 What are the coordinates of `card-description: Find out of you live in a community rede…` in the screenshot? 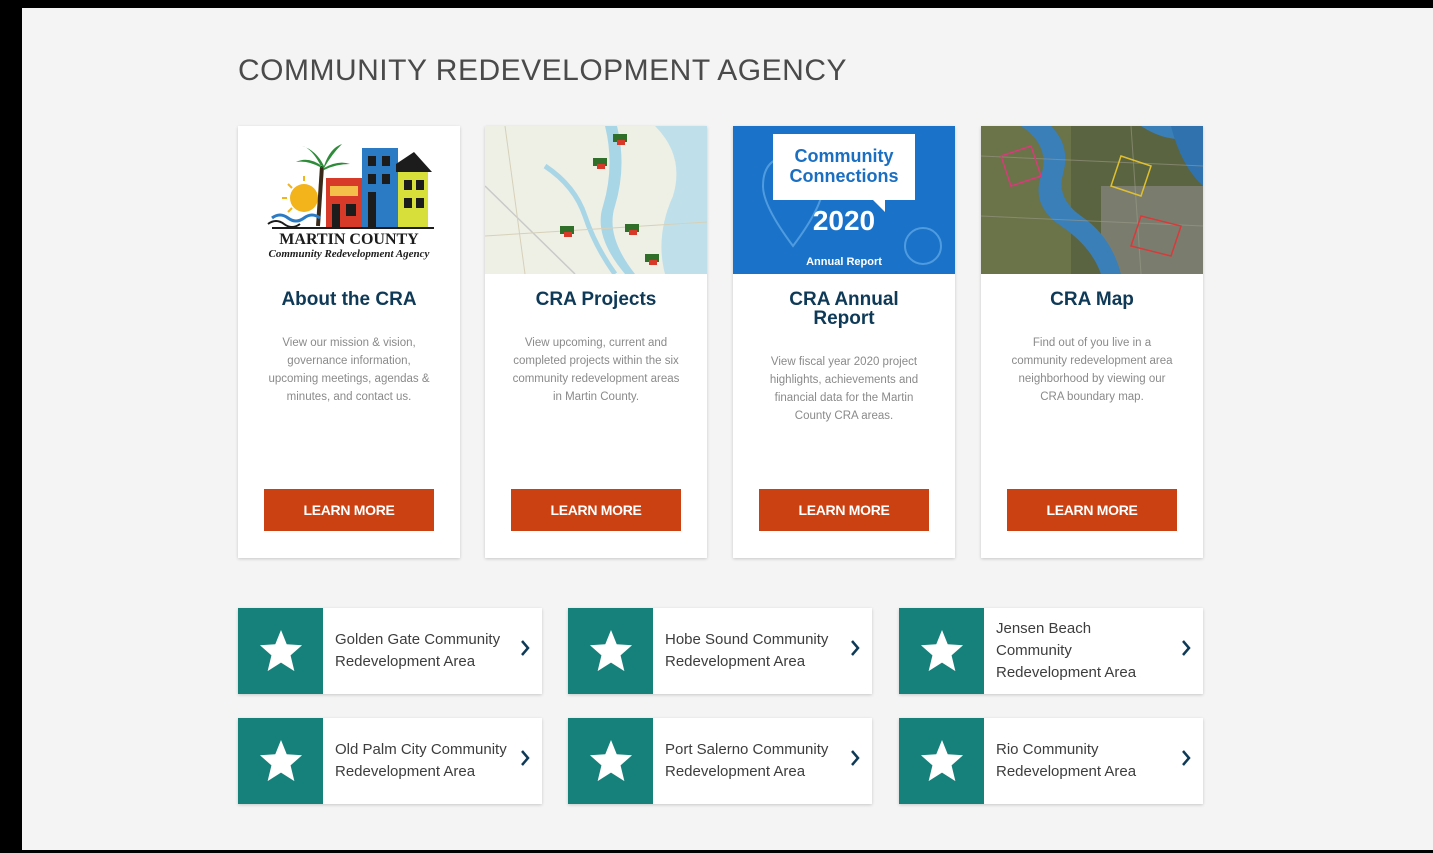 It's located at (1092, 370).